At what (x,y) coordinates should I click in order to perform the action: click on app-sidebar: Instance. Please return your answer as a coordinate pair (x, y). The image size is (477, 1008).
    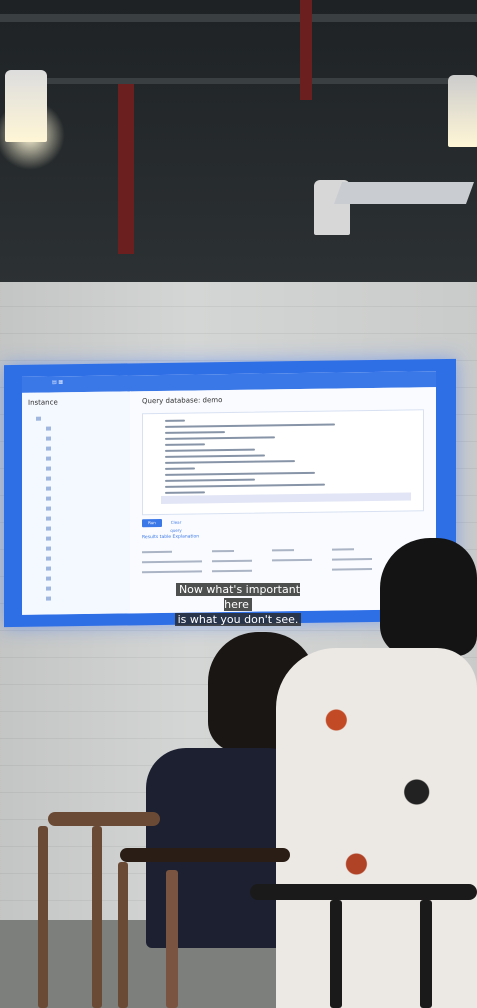
    Looking at the image, I should click on (76, 503).